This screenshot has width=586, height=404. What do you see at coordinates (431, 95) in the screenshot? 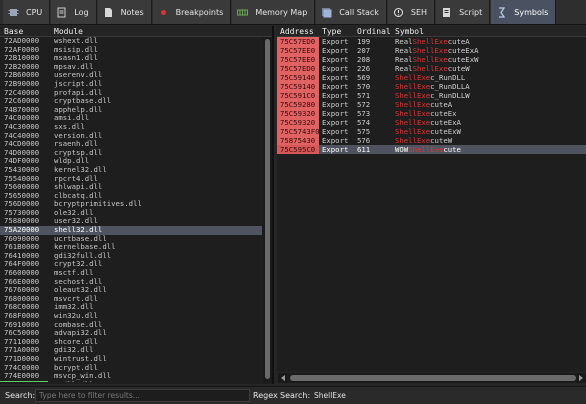
I see `symbol-row: 75C591C0 Export 571 ShellExec_RunDLLW` at bounding box center [431, 95].